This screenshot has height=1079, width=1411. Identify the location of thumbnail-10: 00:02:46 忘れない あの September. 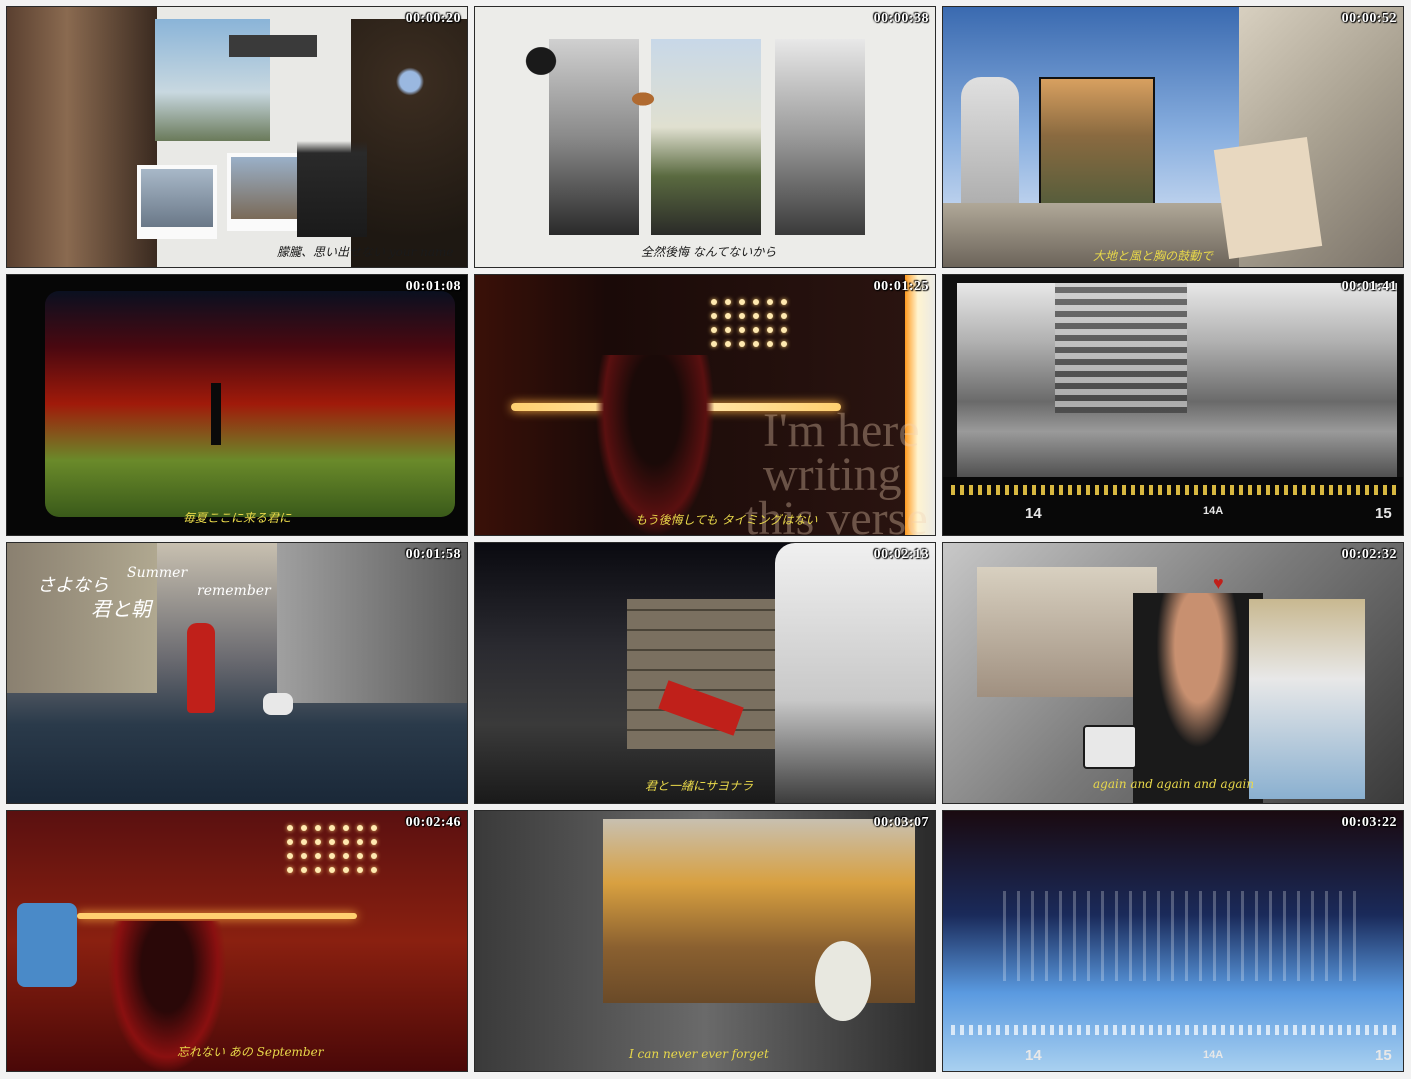
(237, 941).